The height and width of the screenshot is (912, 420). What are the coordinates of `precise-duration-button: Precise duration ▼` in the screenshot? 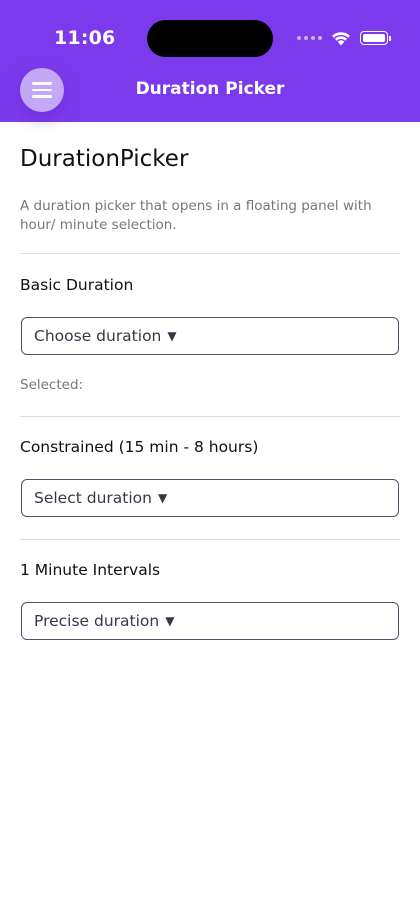 It's located at (210, 621).